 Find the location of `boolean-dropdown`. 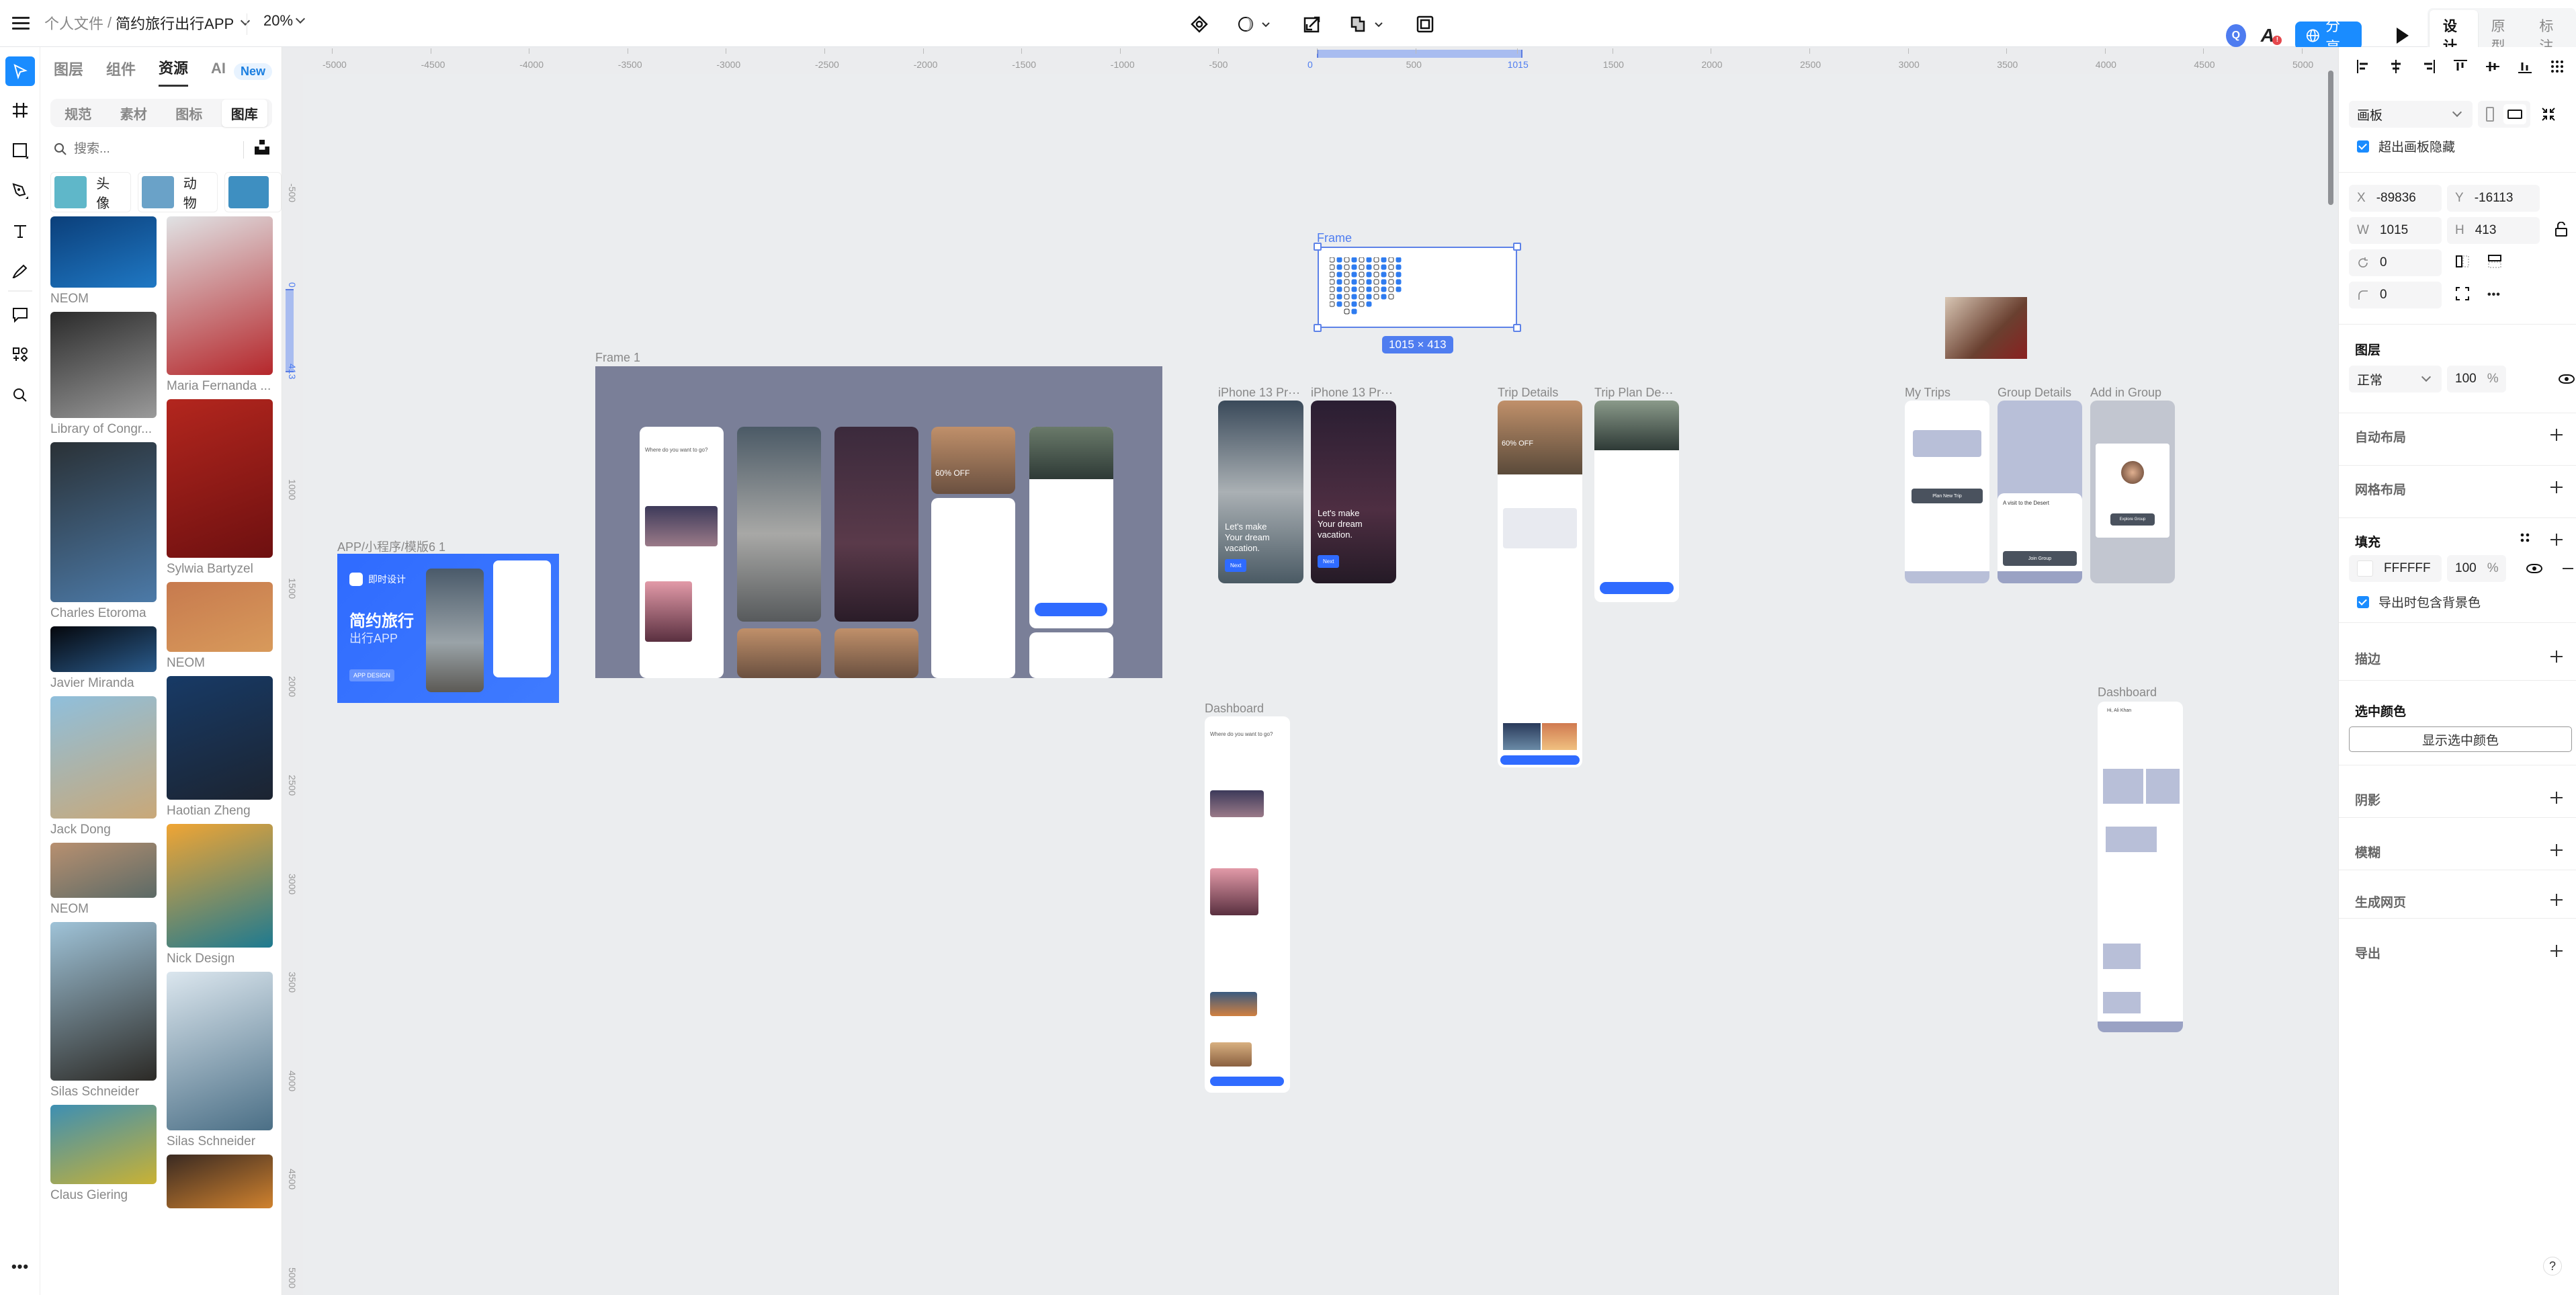

boolean-dropdown is located at coordinates (1368, 25).